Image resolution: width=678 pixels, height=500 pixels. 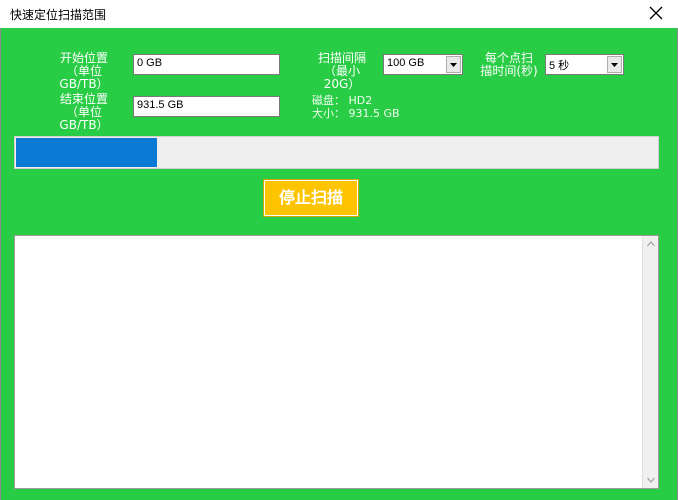 I want to click on scroll-up-icon, so click(x=651, y=244).